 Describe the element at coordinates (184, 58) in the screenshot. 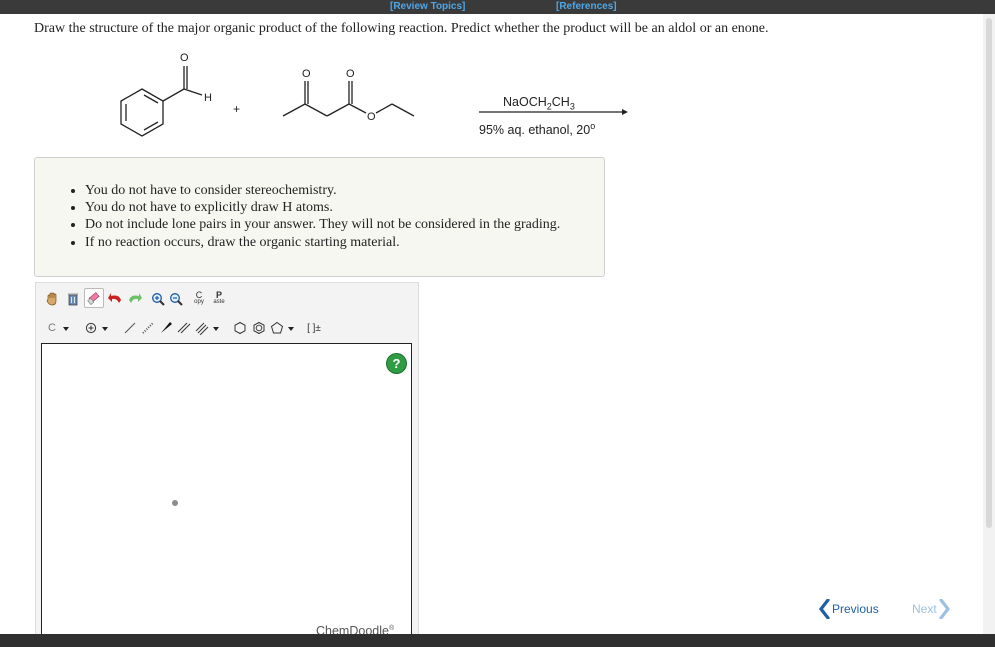

I see `atom-o1: O` at that location.